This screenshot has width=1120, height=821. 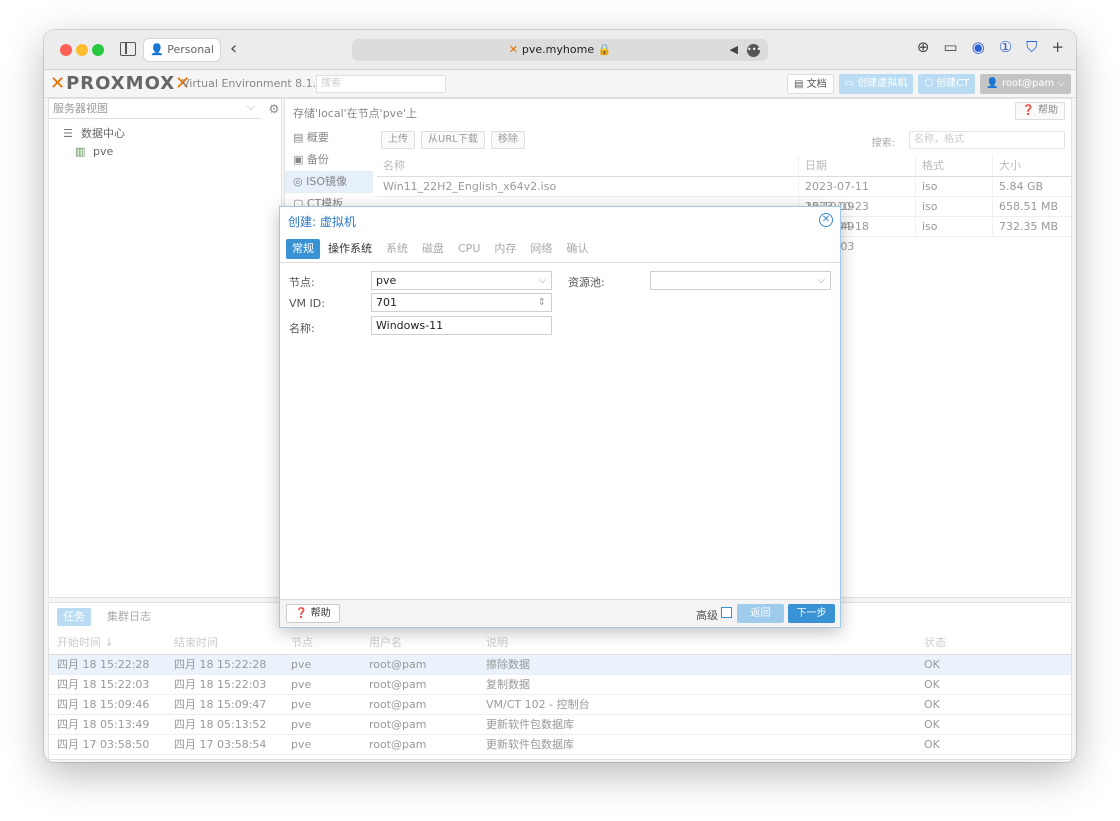 What do you see at coordinates (707, 615) in the screenshot?
I see `advanced-label: 高级` at bounding box center [707, 615].